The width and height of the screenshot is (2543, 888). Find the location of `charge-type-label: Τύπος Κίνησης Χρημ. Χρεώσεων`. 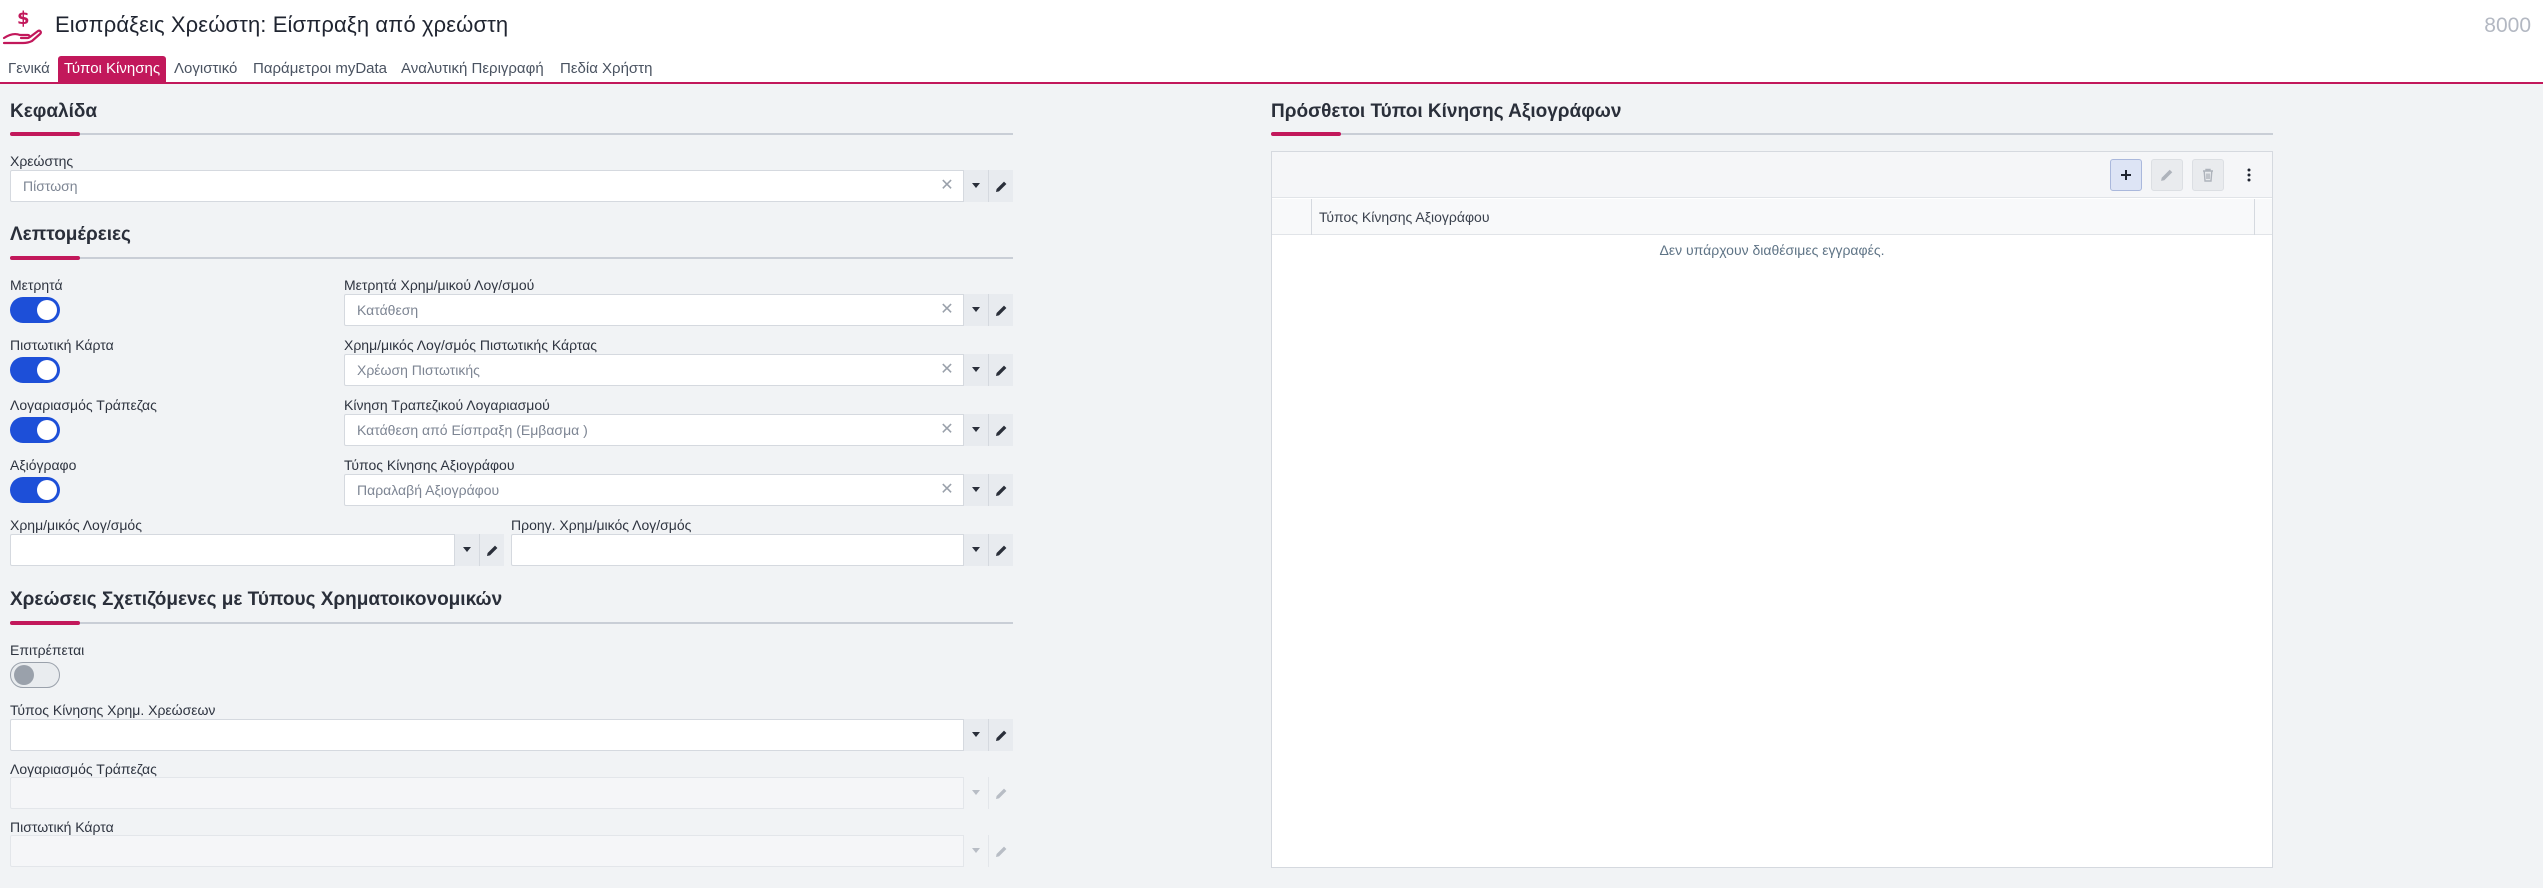

charge-type-label: Τύπος Κίνησης Χρημ. Χρεώσεων is located at coordinates (113, 710).